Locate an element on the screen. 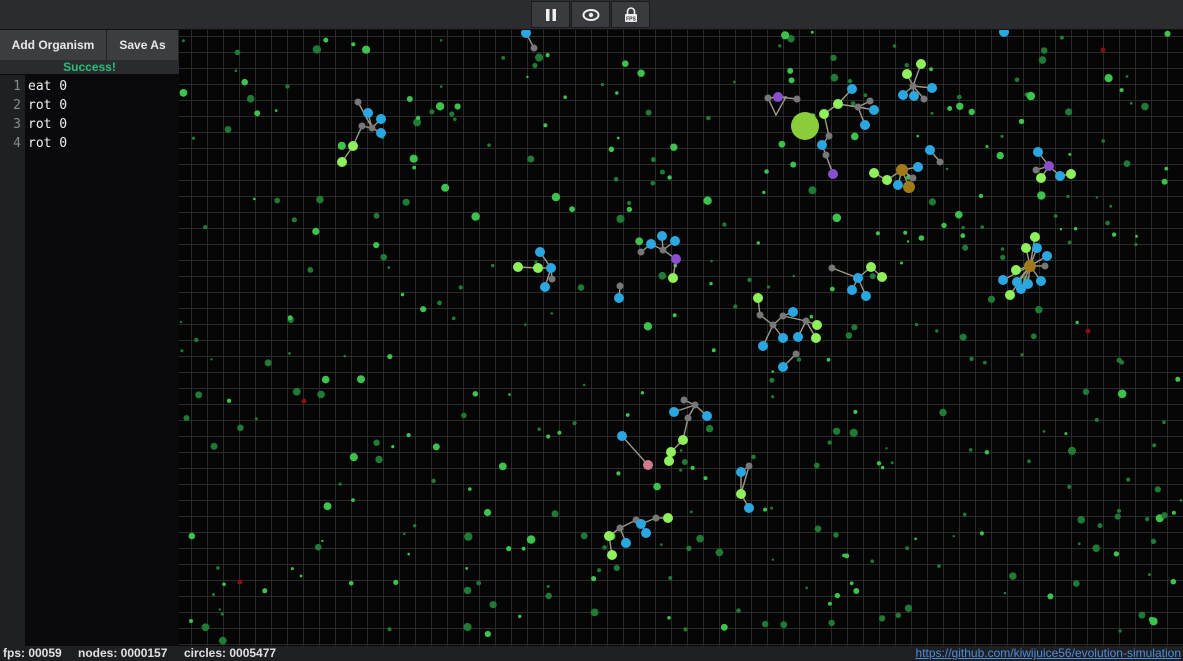 Image resolution: width=1183 pixels, height=661 pixels. code-editor: 1 eat 0 2 rot 0 3 rot 0 4 rot 0 is located at coordinates (89, 361).